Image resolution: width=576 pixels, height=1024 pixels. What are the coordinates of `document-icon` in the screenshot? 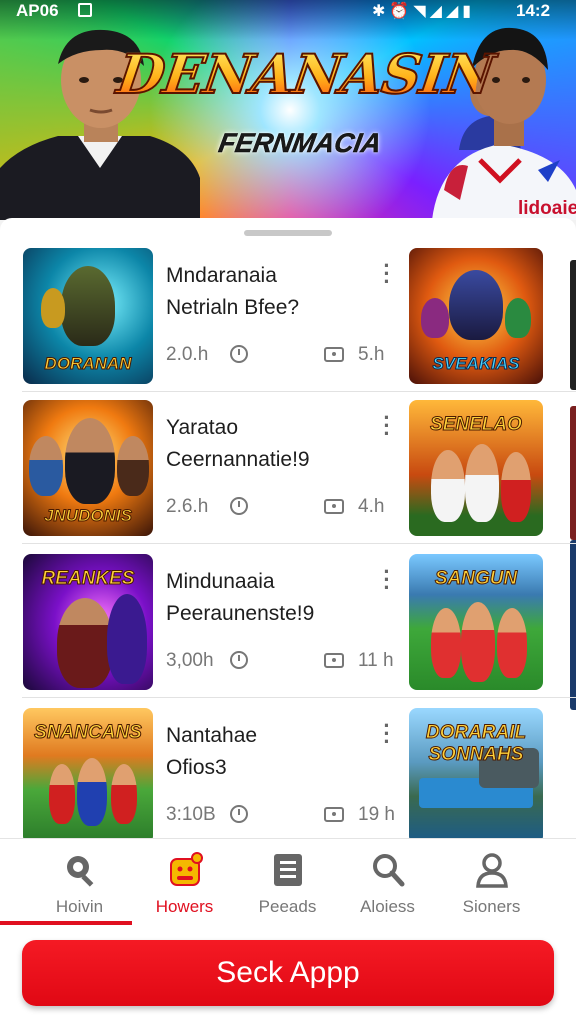 It's located at (288, 870).